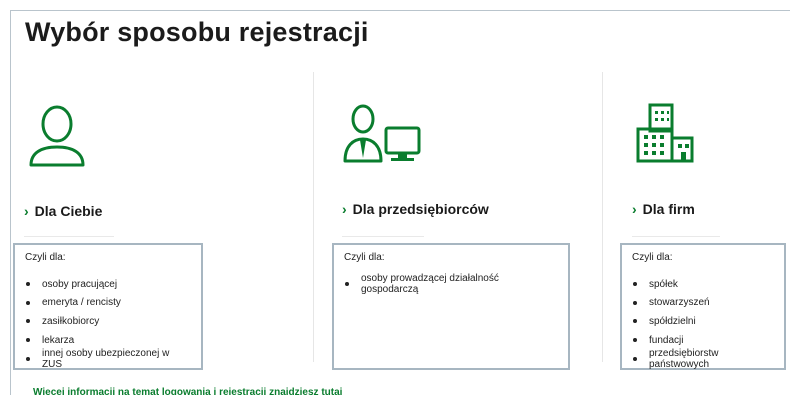 The image size is (790, 395). What do you see at coordinates (666, 134) in the screenshot?
I see `office-building-icon` at bounding box center [666, 134].